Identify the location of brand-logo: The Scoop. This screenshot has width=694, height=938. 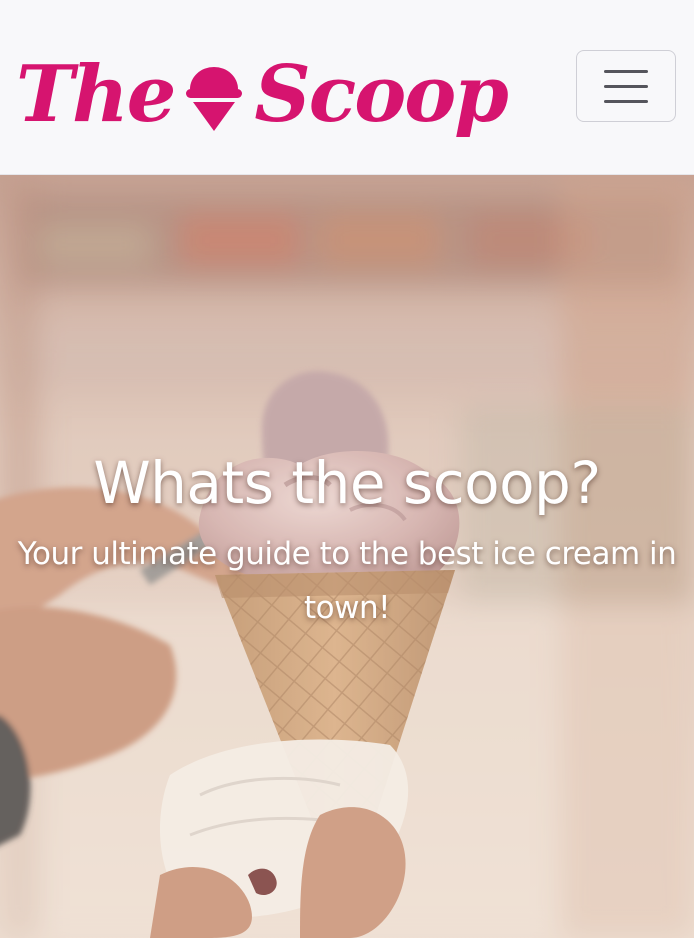
(262, 95).